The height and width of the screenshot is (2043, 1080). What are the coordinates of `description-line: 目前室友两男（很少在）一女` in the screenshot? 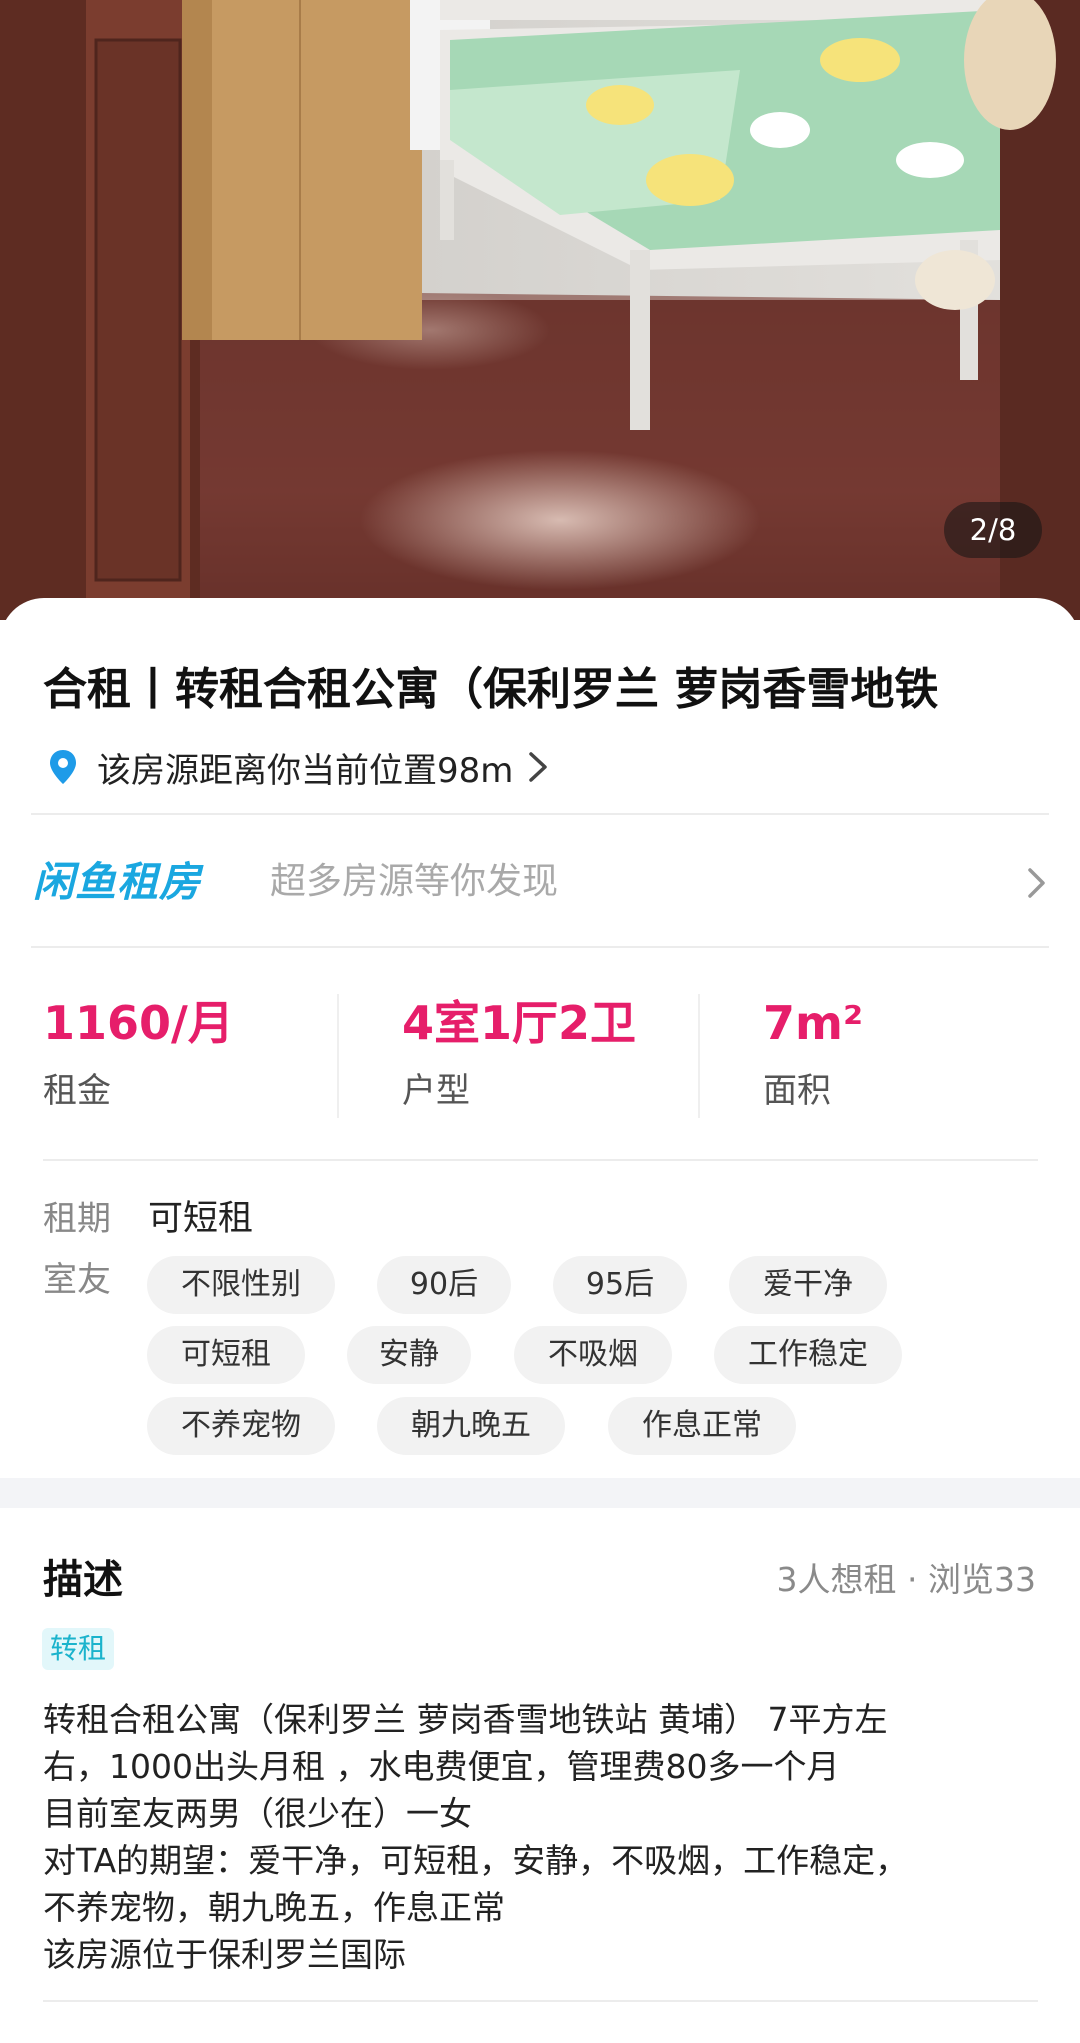 It's located at (257, 1813).